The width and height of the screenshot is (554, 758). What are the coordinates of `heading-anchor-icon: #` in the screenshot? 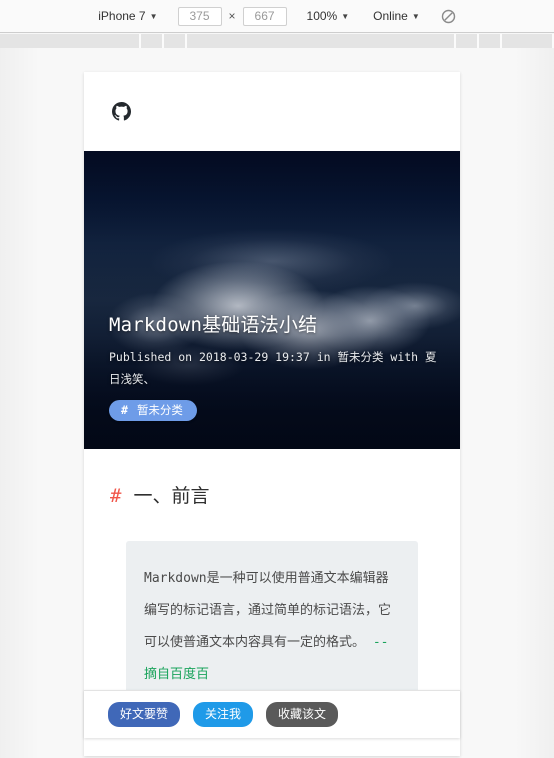 It's located at (115, 496).